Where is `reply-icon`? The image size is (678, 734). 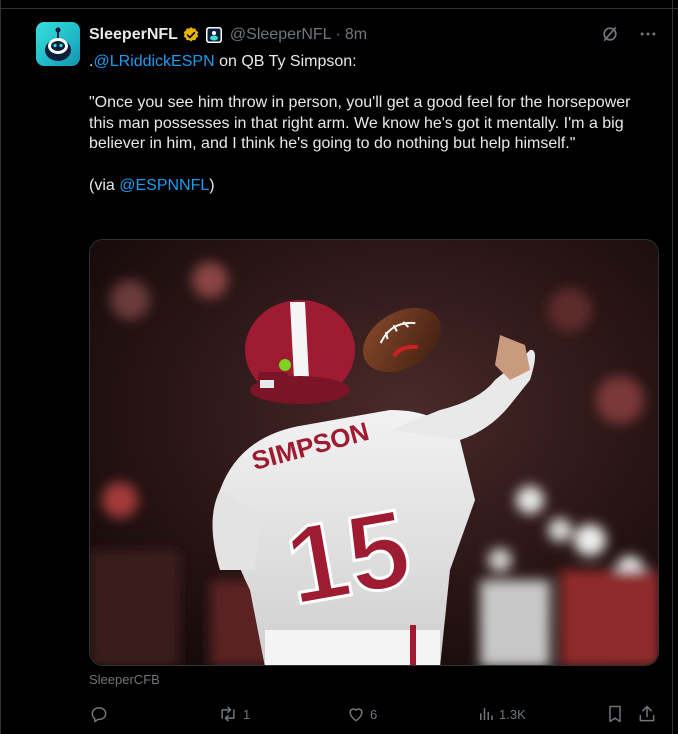 reply-icon is located at coordinates (99, 715).